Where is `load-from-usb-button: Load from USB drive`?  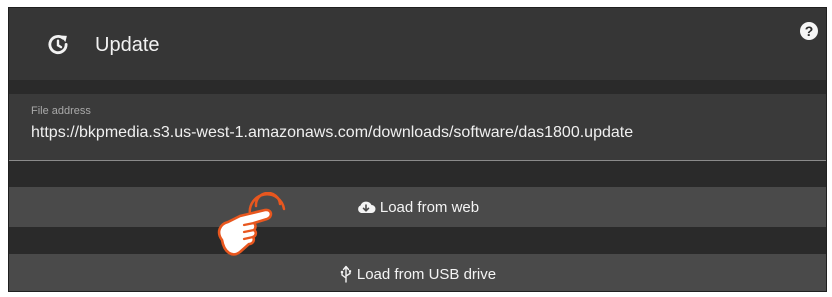 load-from-usb-button: Load from USB drive is located at coordinates (417, 272).